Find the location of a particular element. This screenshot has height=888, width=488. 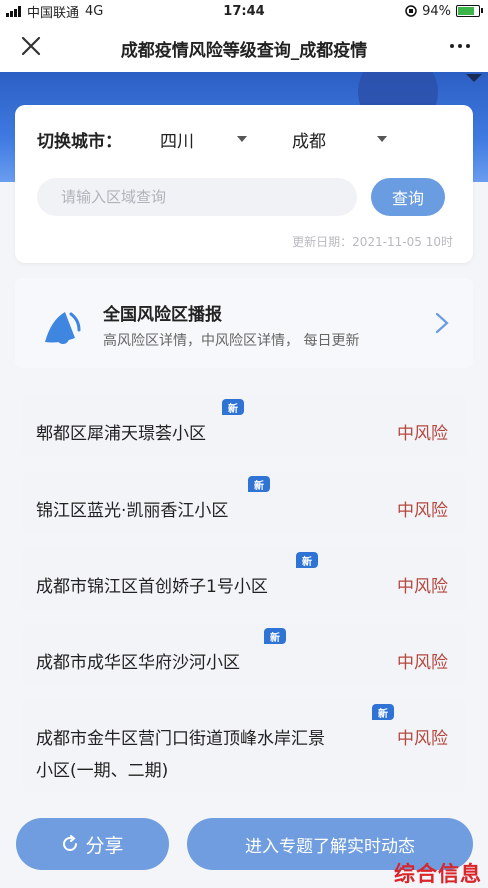

area-name-line1: 成都市金牛区营门口街道顶峰水岸汇景 is located at coordinates (180, 739).